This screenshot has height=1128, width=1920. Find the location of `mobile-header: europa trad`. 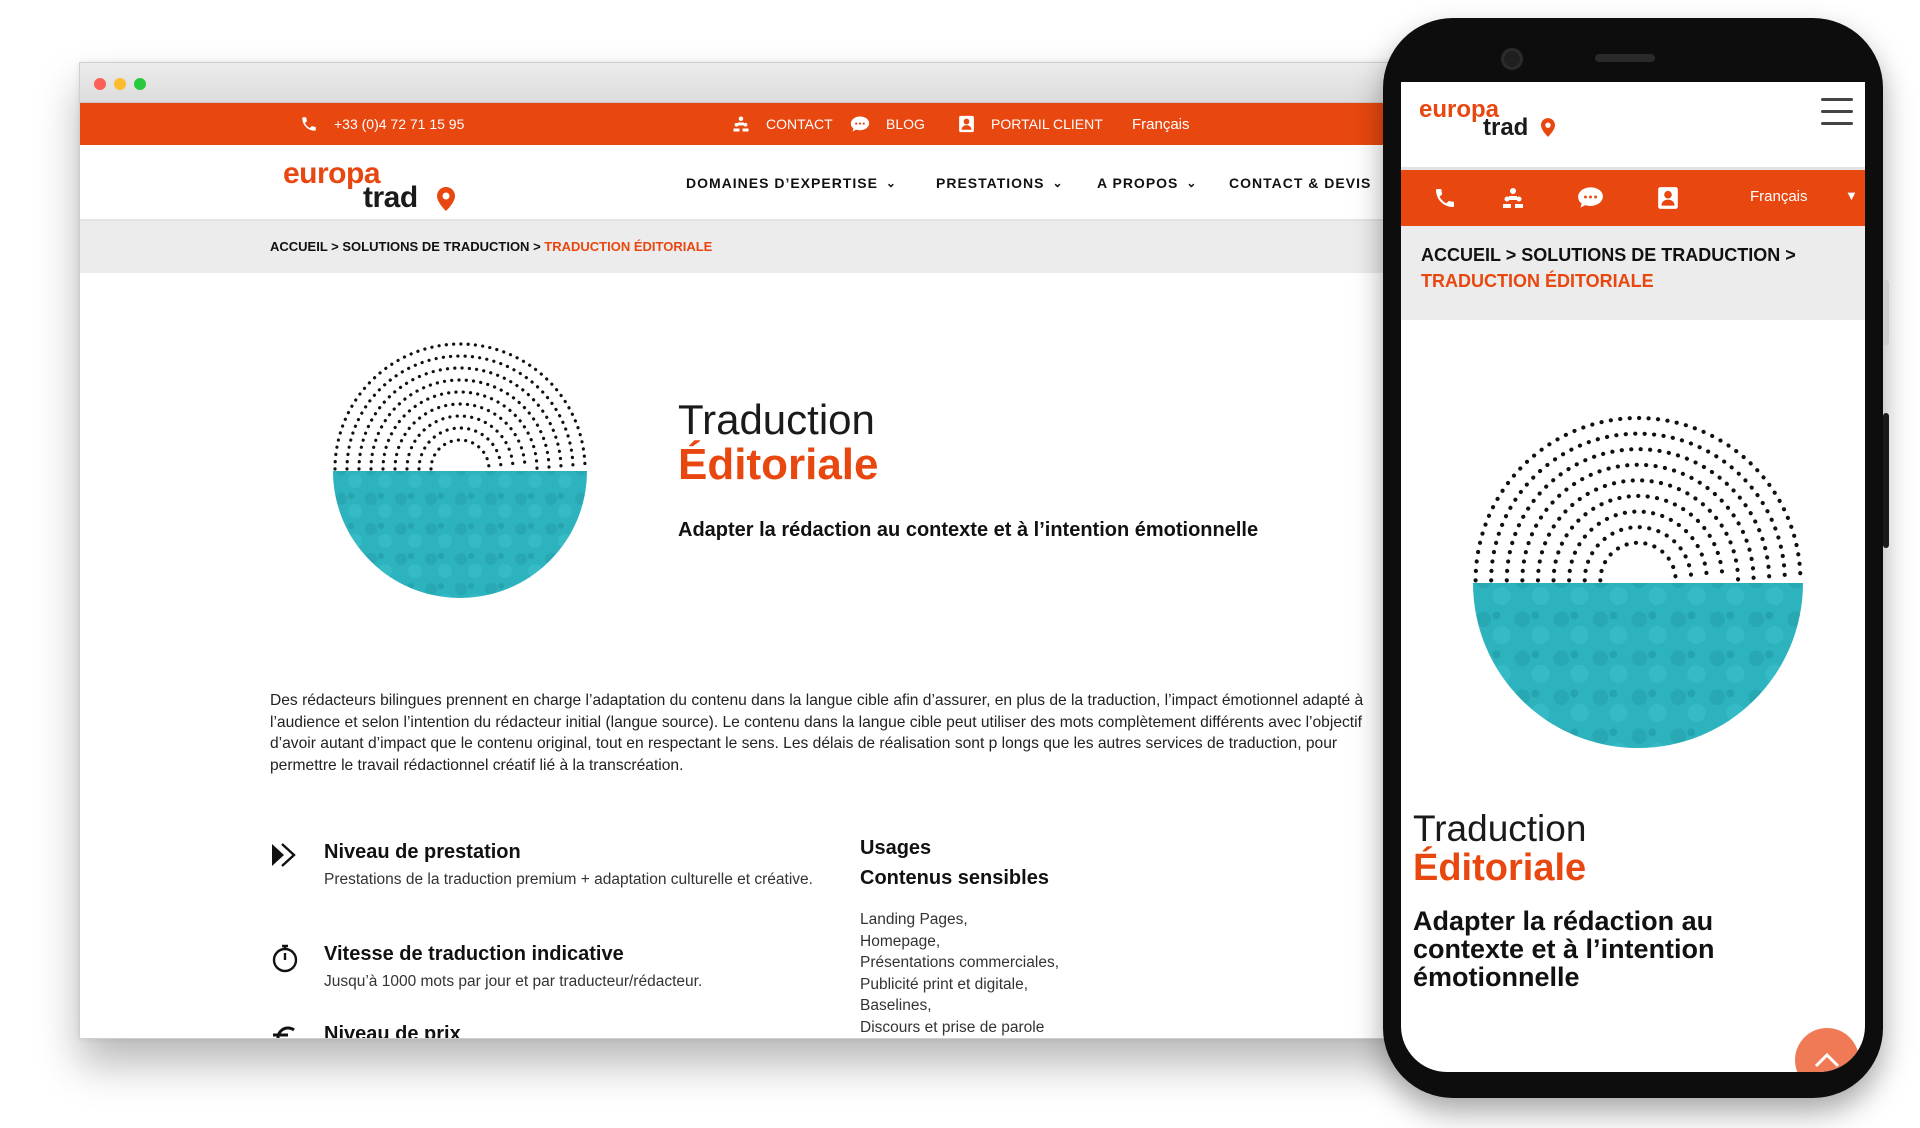

mobile-header: europa trad is located at coordinates (1633, 126).